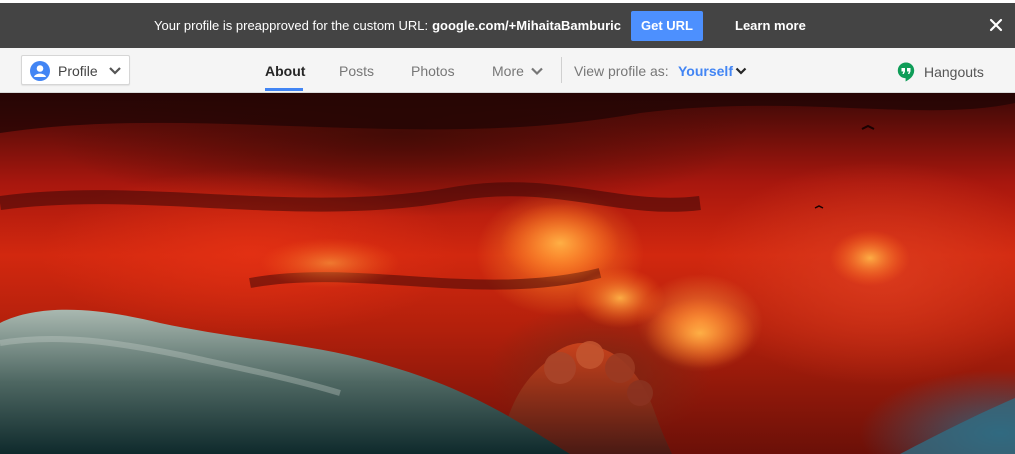  What do you see at coordinates (284, 89) in the screenshot?
I see `active-tab-indicator` at bounding box center [284, 89].